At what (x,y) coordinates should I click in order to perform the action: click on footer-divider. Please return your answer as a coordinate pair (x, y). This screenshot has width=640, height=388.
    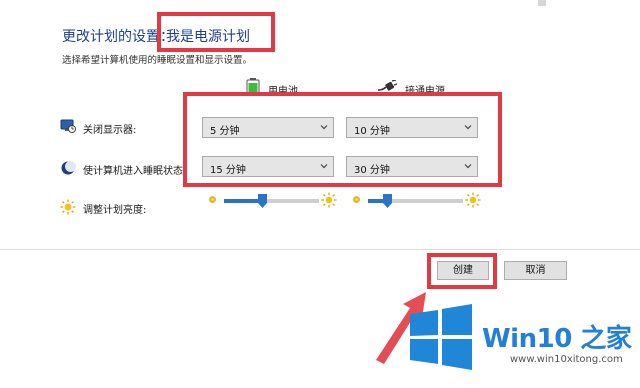
    Looking at the image, I should click on (320, 249).